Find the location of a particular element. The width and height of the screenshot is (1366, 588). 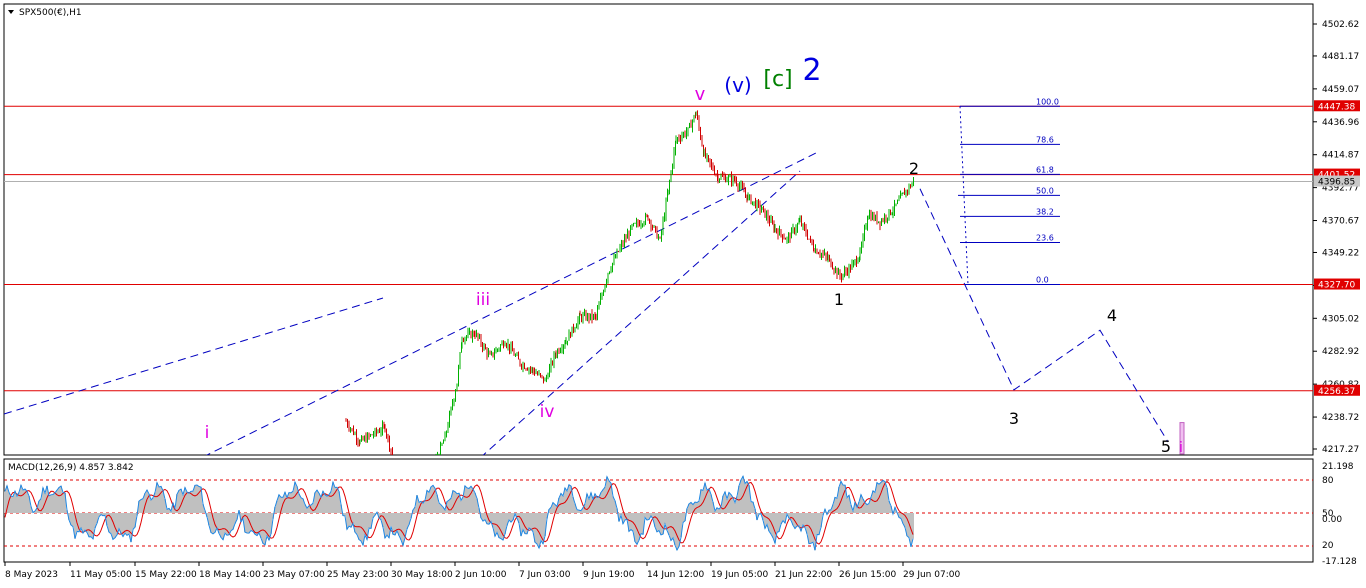

fib-level-label: 0.0 is located at coordinates (1042, 280).